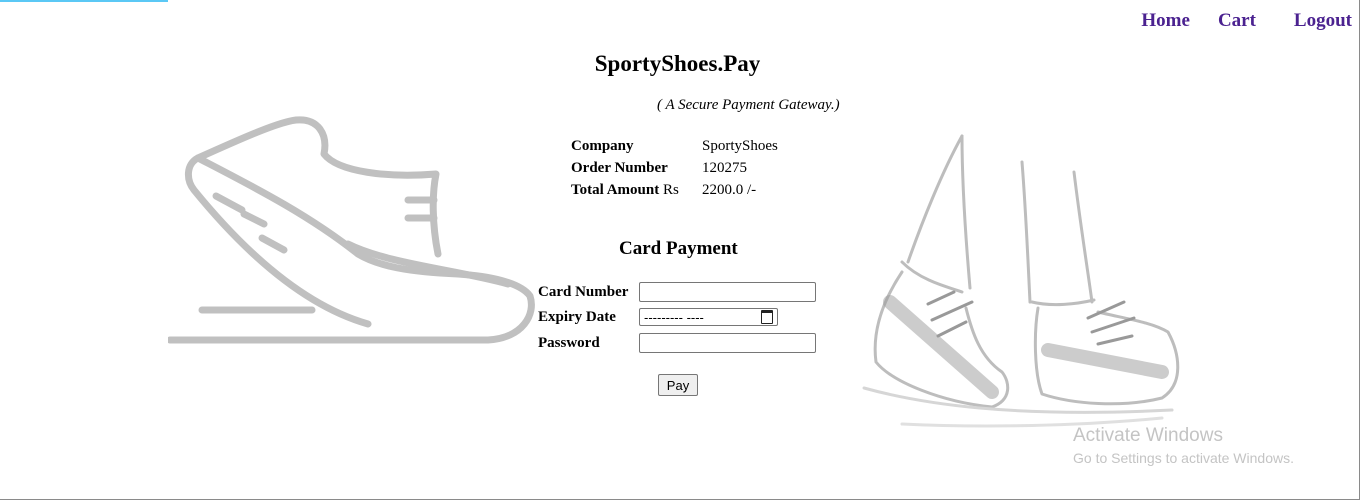 Image resolution: width=1361 pixels, height=501 pixels. I want to click on page-subtitle: ( A Secure Payment Gateway.), so click(748, 105).